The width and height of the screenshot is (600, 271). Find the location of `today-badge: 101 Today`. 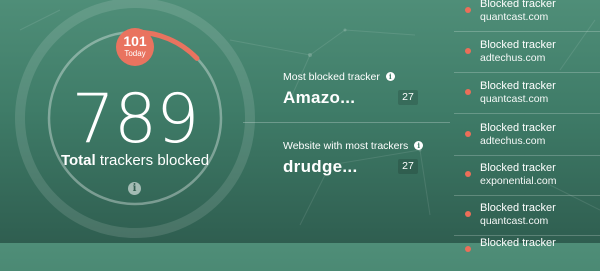

today-badge: 101 Today is located at coordinates (135, 47).